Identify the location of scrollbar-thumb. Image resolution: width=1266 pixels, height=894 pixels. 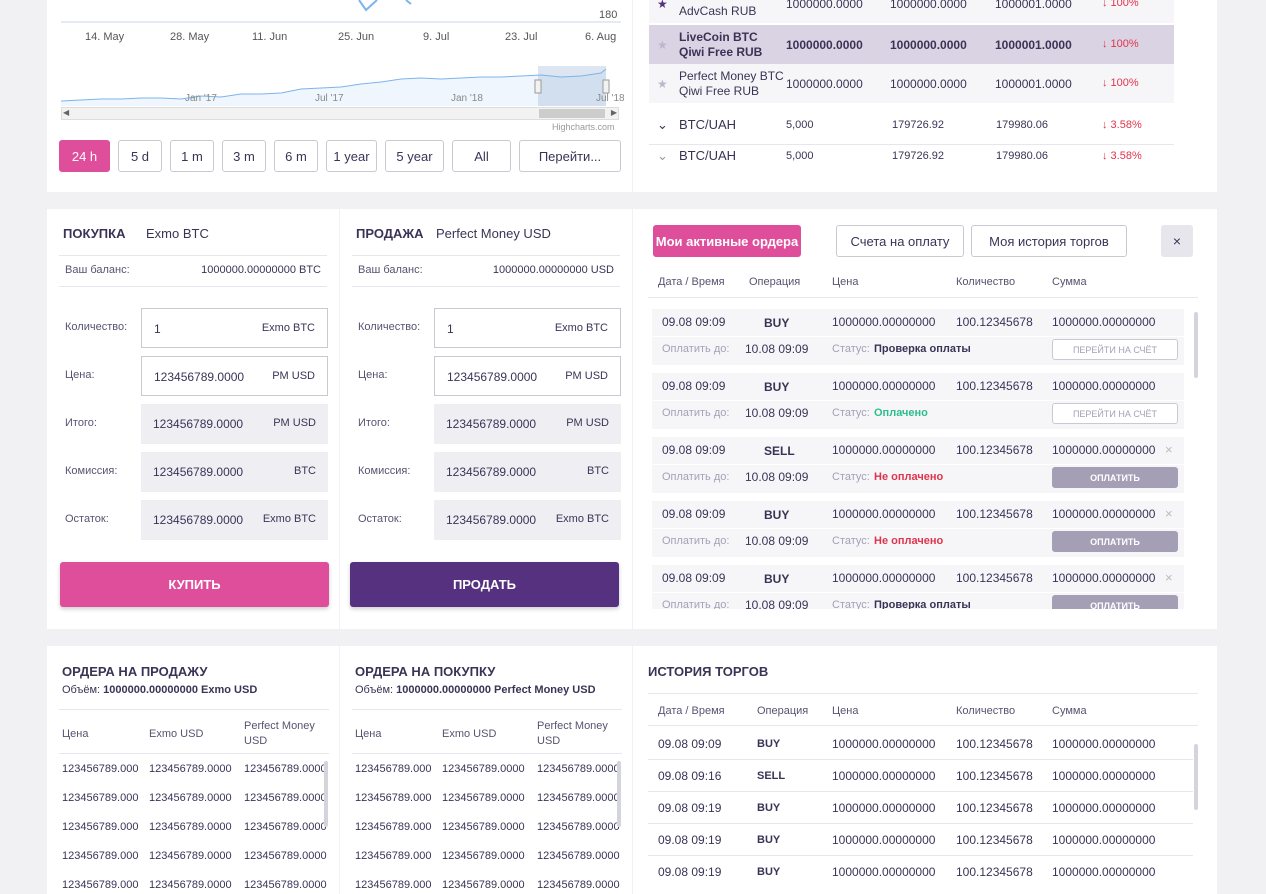
(572, 113).